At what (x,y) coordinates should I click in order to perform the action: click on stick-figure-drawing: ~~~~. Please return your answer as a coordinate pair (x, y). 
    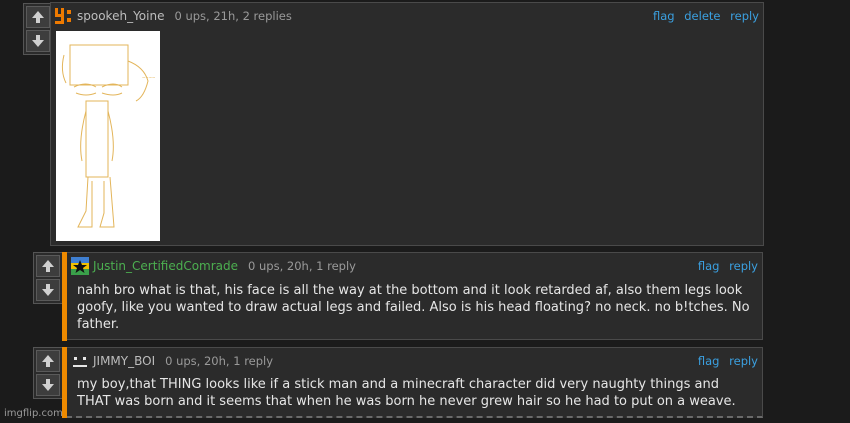
    Looking at the image, I should click on (108, 136).